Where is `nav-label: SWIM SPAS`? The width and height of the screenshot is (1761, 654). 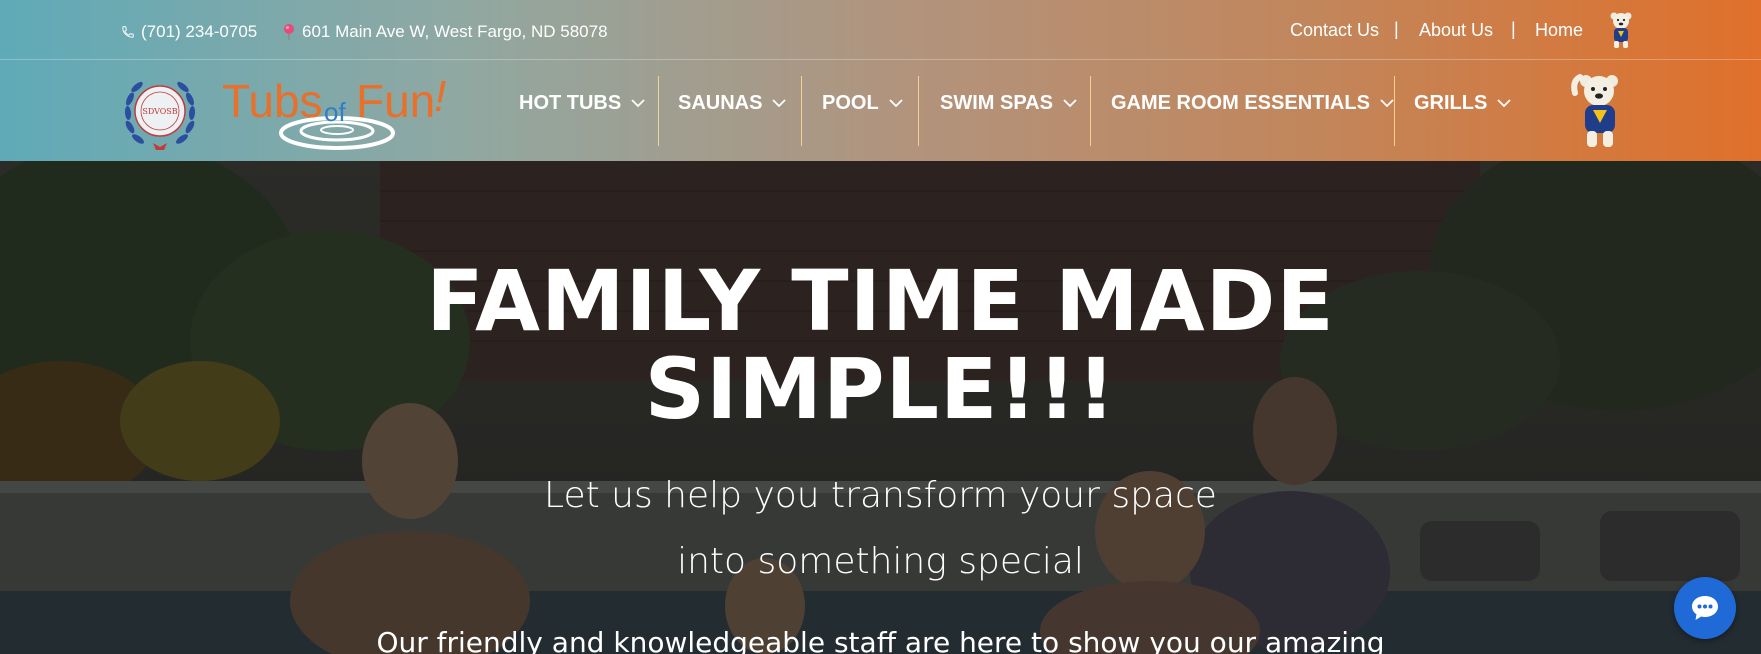
nav-label: SWIM SPAS is located at coordinates (996, 102).